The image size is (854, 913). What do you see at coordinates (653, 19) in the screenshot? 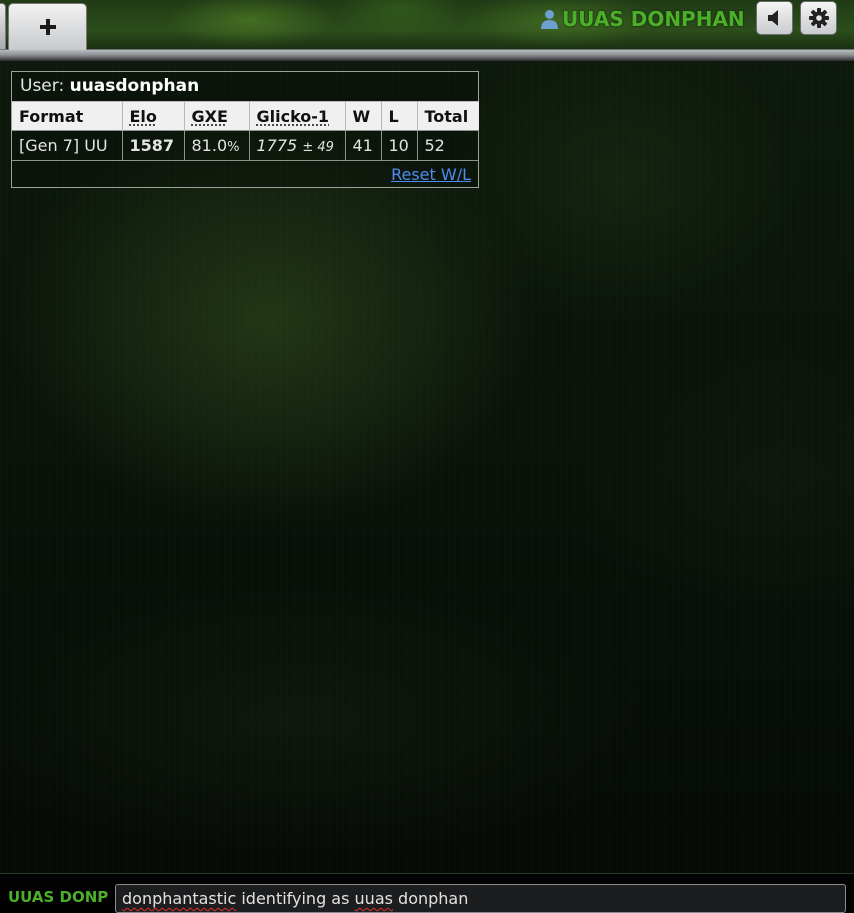
I see `header-username: UUAS DONPHAN` at bounding box center [653, 19].